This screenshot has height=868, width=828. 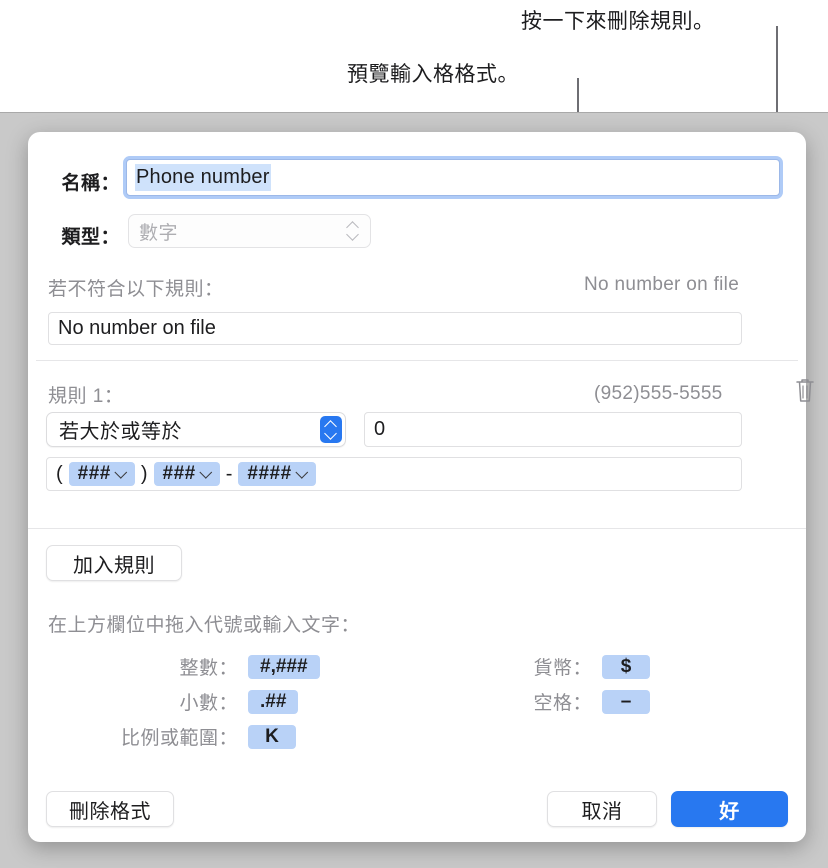 What do you see at coordinates (94, 473) in the screenshot?
I see `format-token-area-code-label: ###` at bounding box center [94, 473].